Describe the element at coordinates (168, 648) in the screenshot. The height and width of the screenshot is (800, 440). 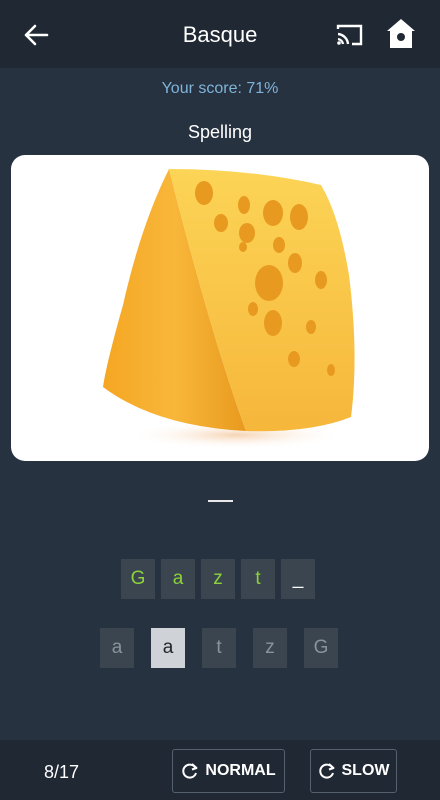
I see `letter-choice-selected: a` at that location.